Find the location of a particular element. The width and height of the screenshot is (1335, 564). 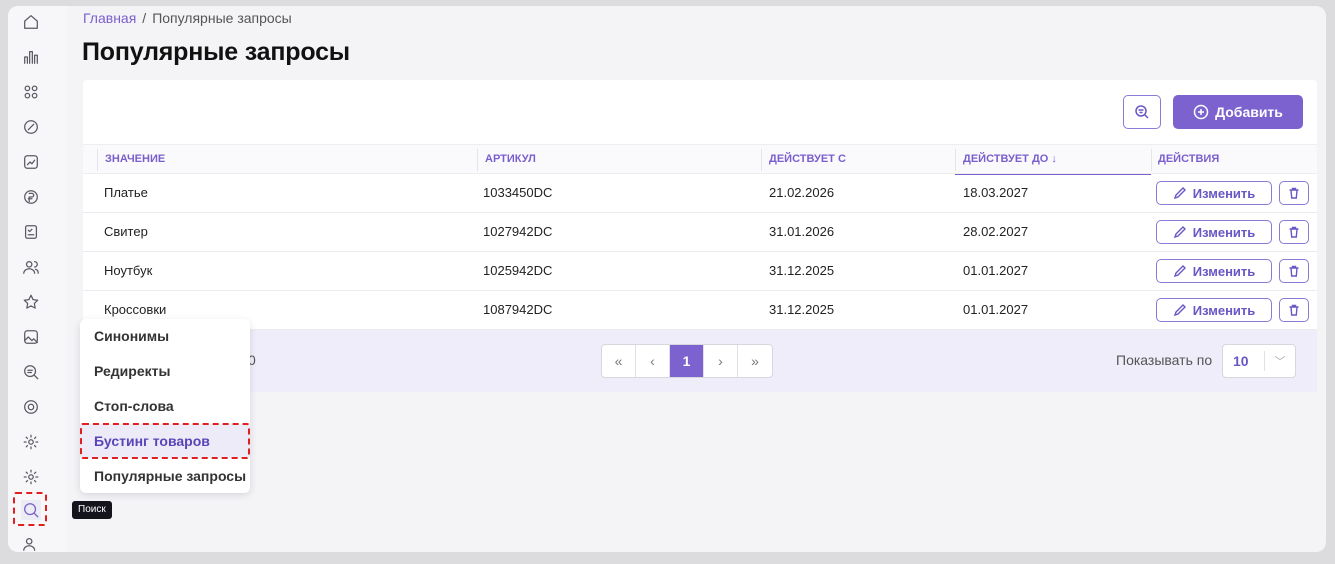

cell-sku: 1025942DC is located at coordinates (518, 270).